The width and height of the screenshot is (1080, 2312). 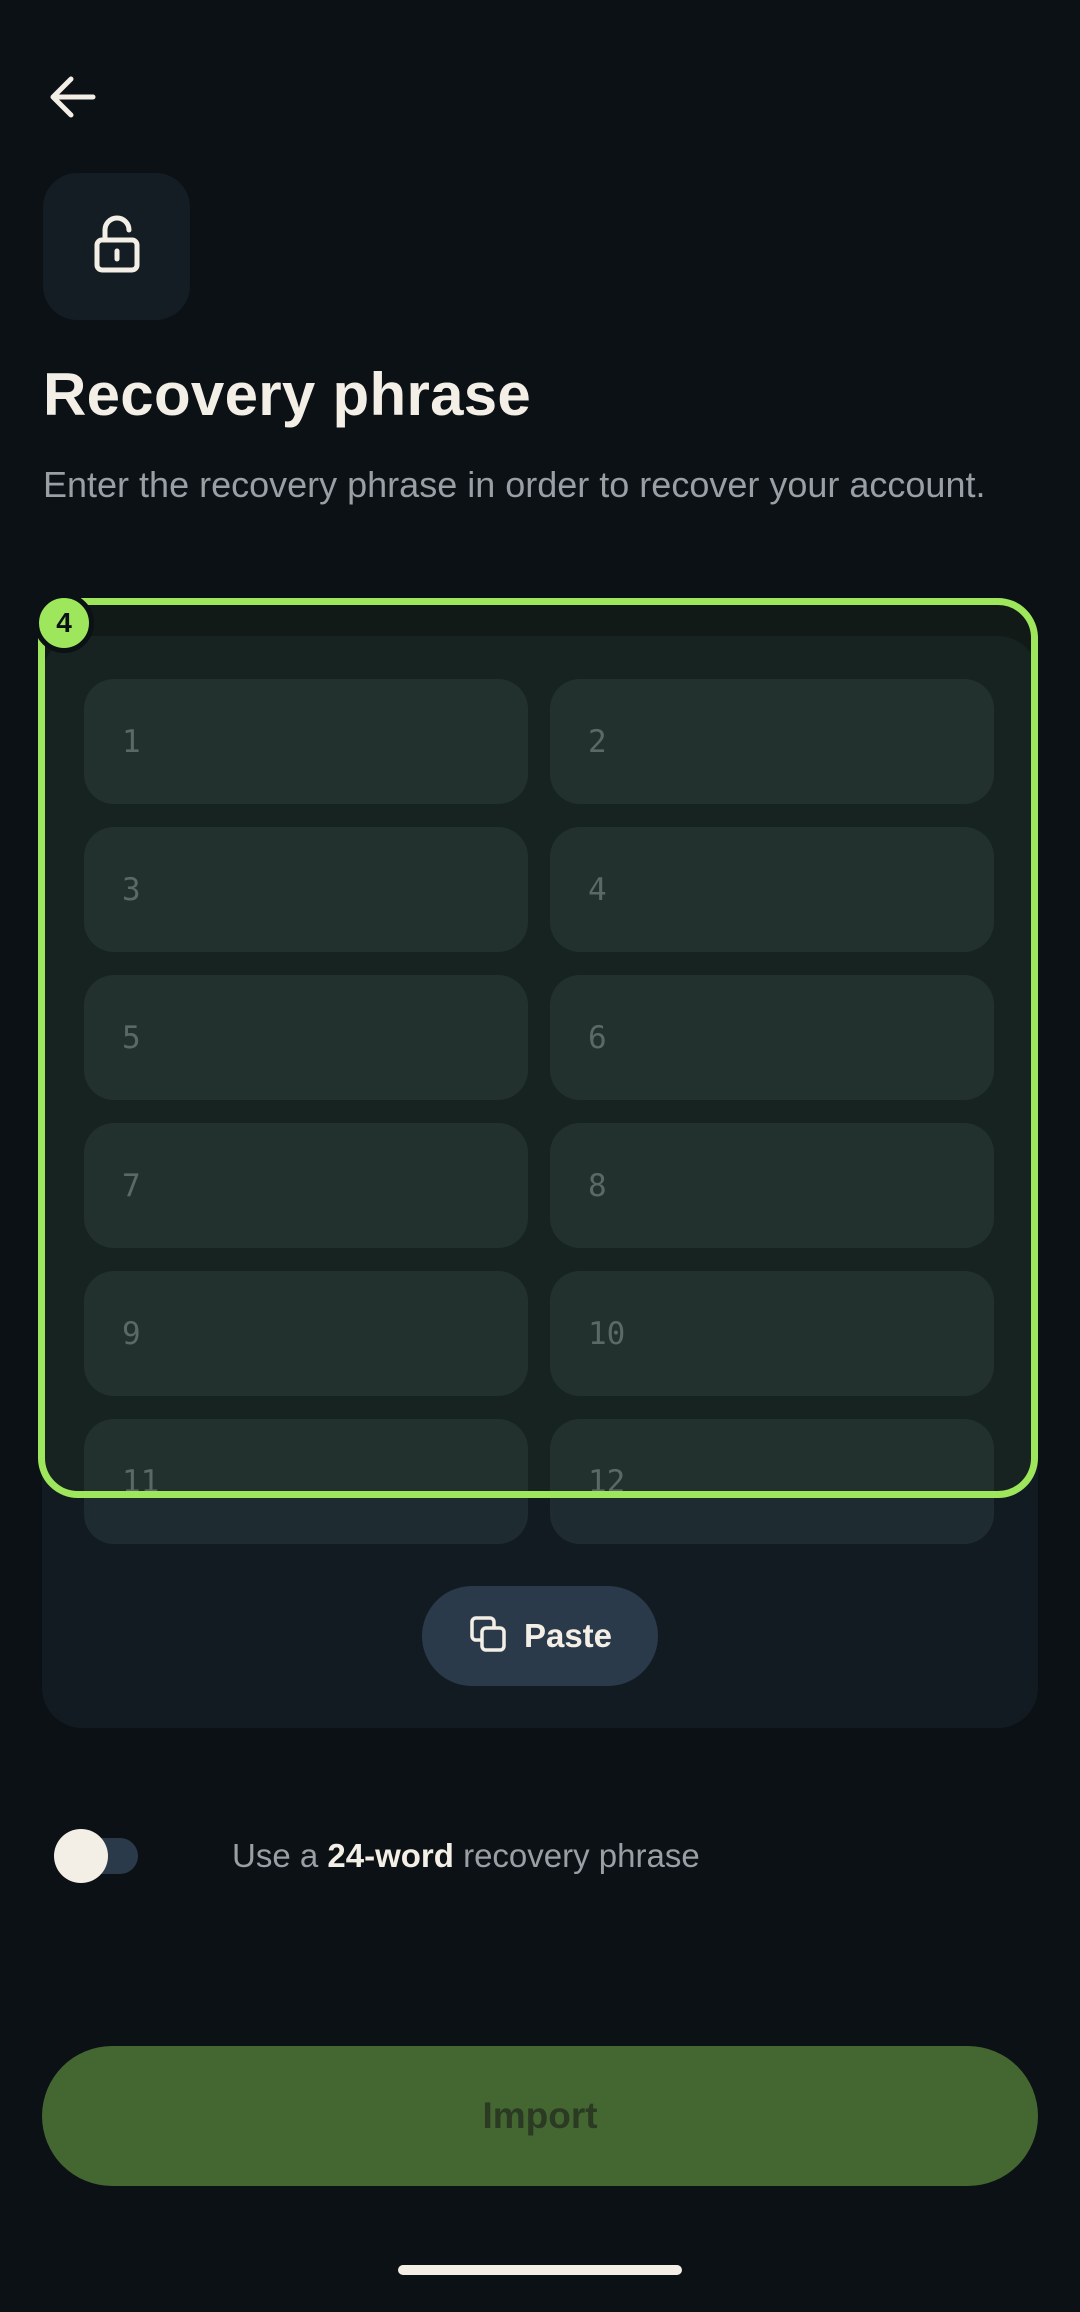 What do you see at coordinates (306, 1185) in the screenshot?
I see `word-field-7: 7` at bounding box center [306, 1185].